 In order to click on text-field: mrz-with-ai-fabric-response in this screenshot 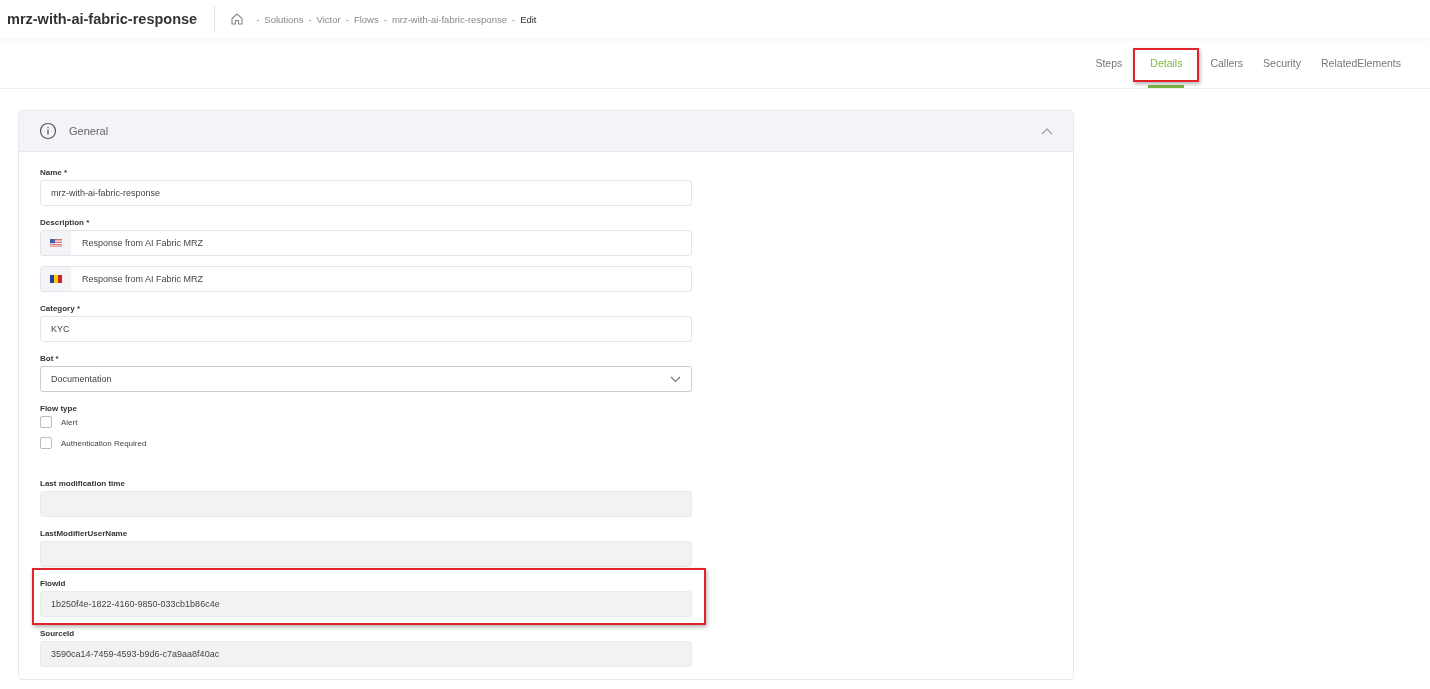, I will do `click(366, 193)`.